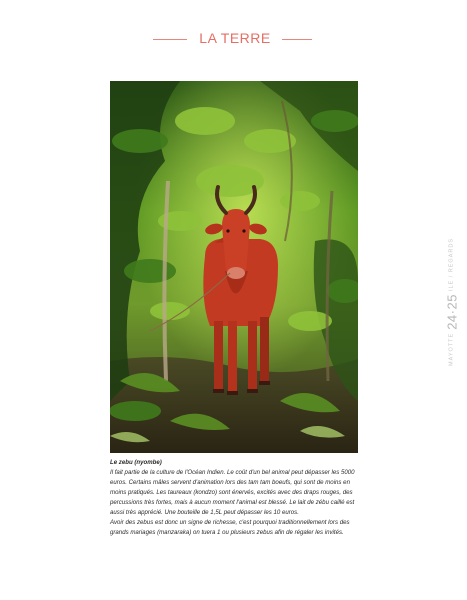 The image size is (467, 600). I want to click on header-rule-right, so click(297, 39).